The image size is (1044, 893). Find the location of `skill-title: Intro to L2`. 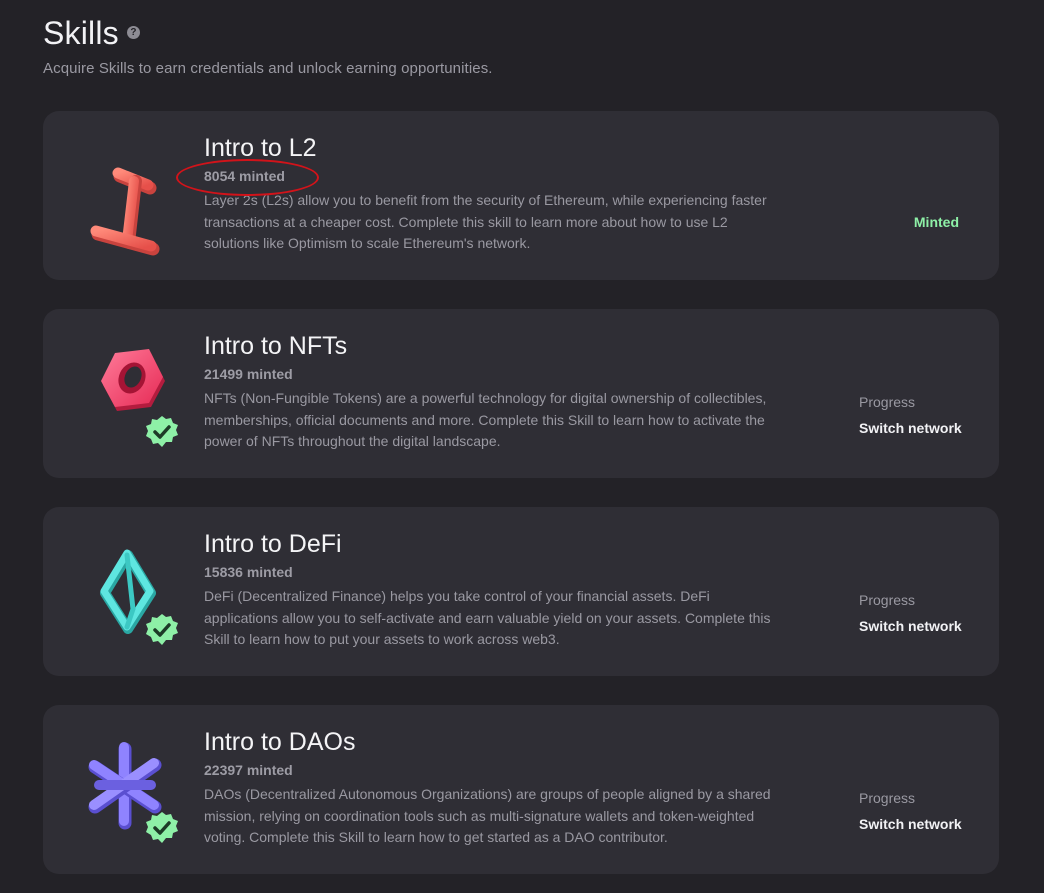

skill-title: Intro to L2 is located at coordinates (260, 148).